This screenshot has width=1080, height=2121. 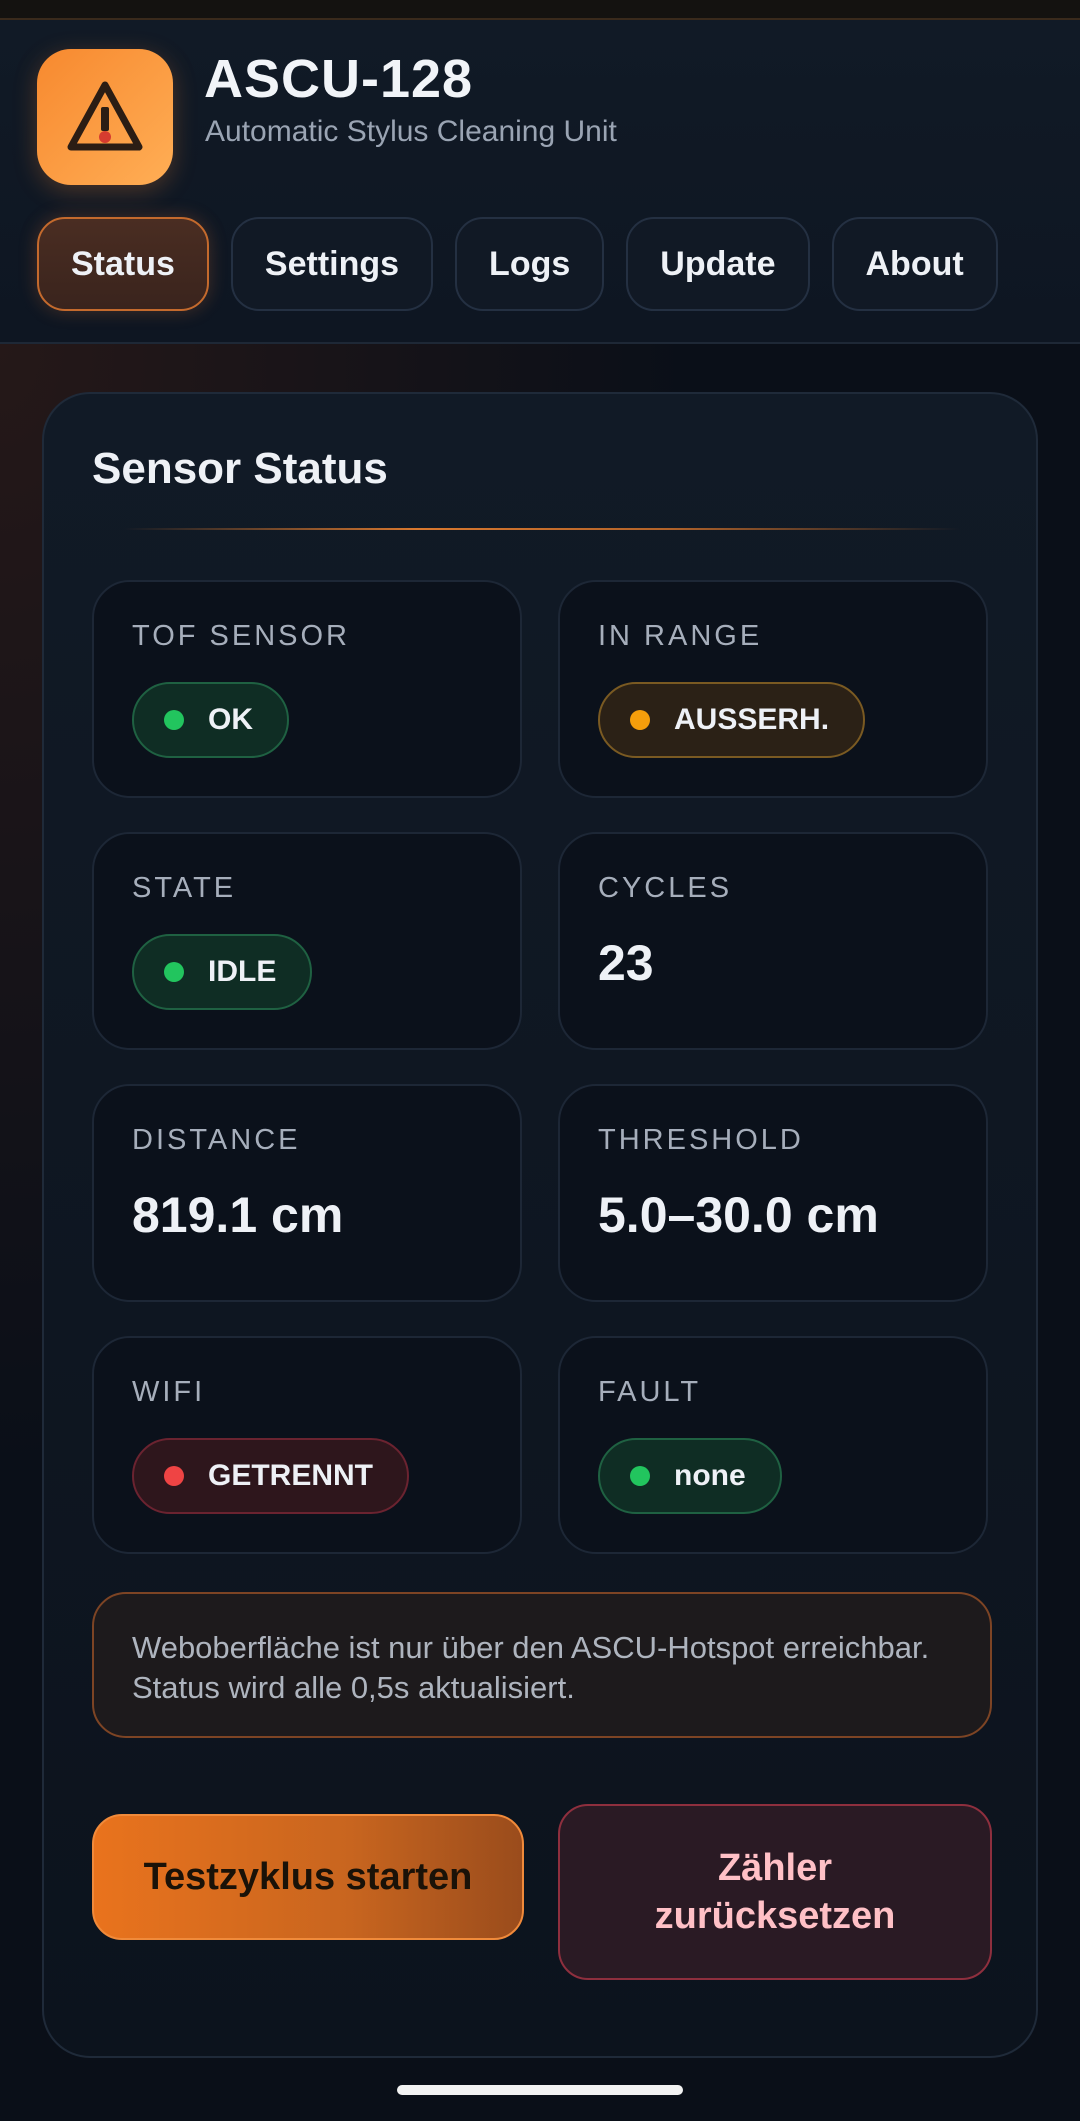 What do you see at coordinates (701, 1140) in the screenshot?
I see `tile-label: THRESHOLD` at bounding box center [701, 1140].